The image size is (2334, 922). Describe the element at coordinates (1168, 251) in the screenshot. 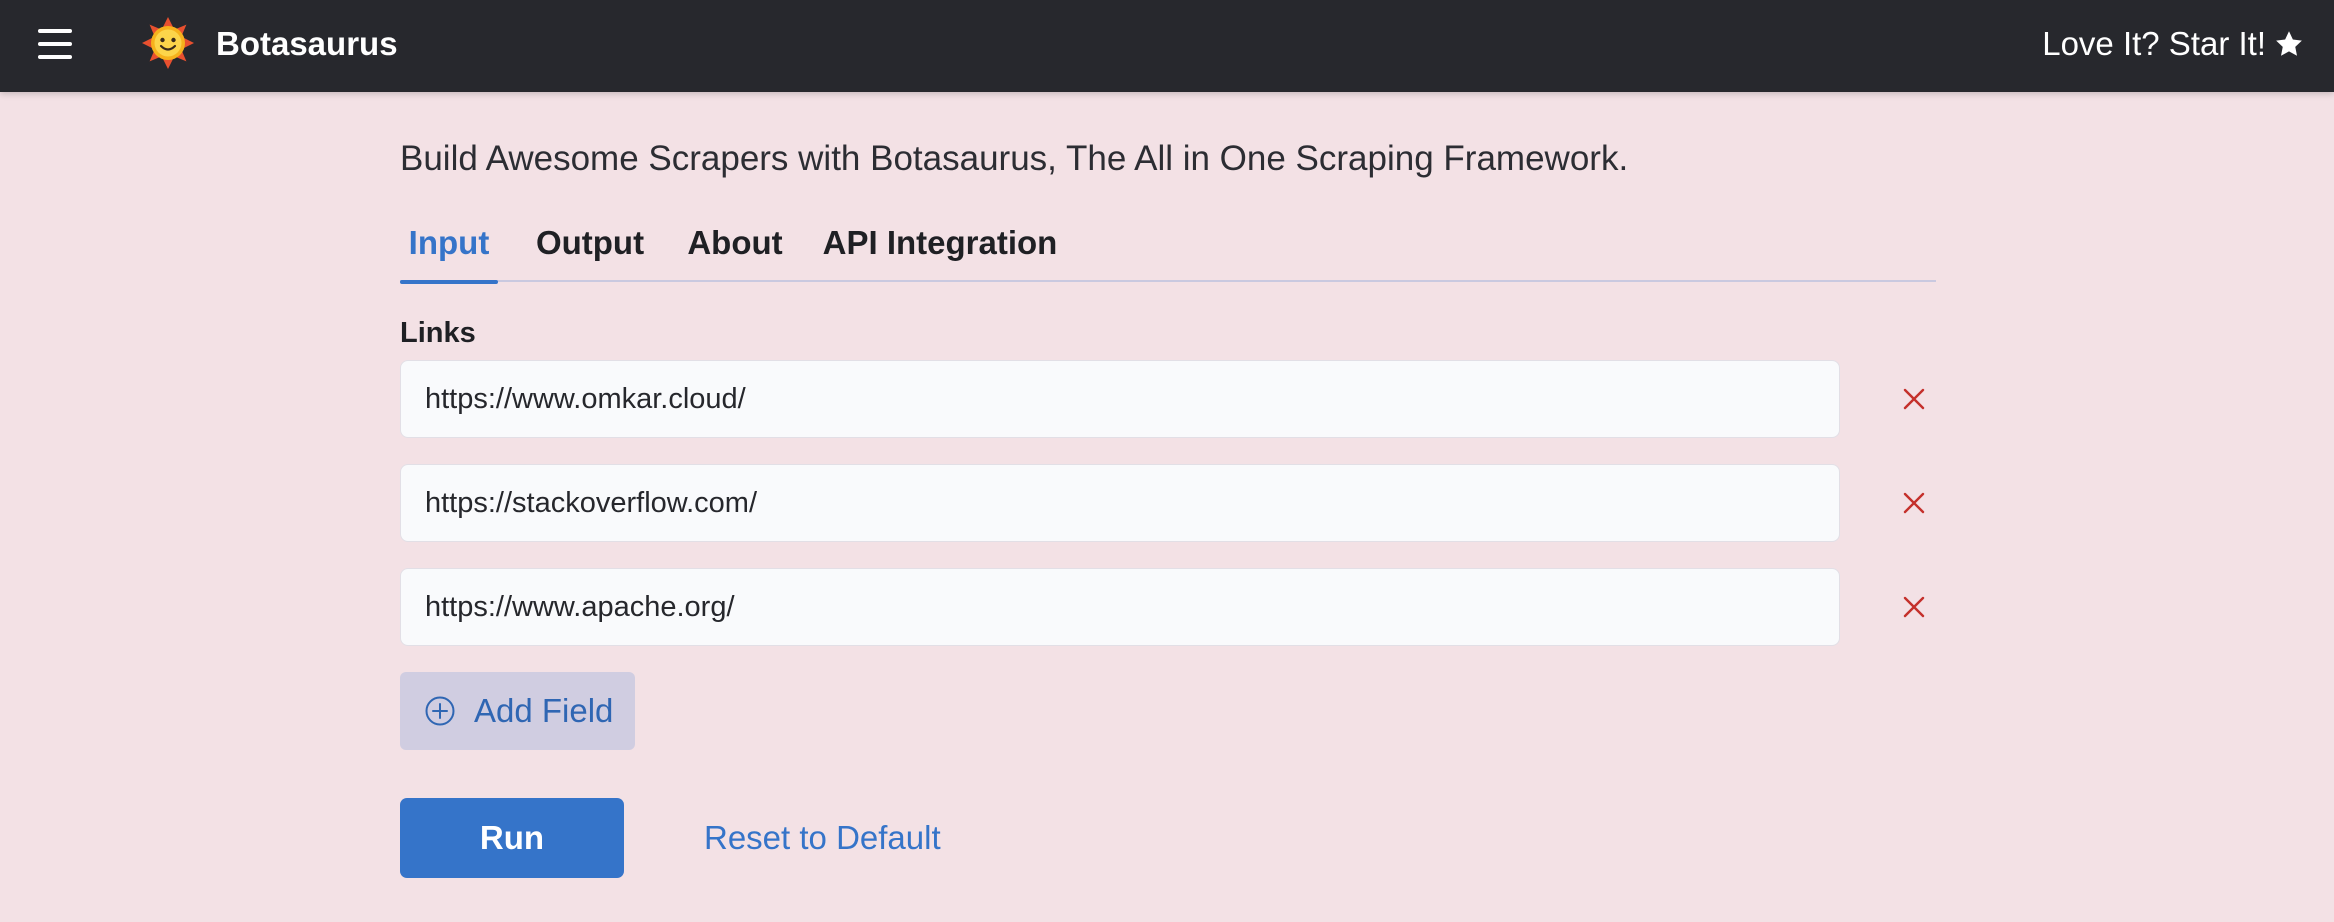

I see `tab-bar: Input Output About API Integration` at that location.